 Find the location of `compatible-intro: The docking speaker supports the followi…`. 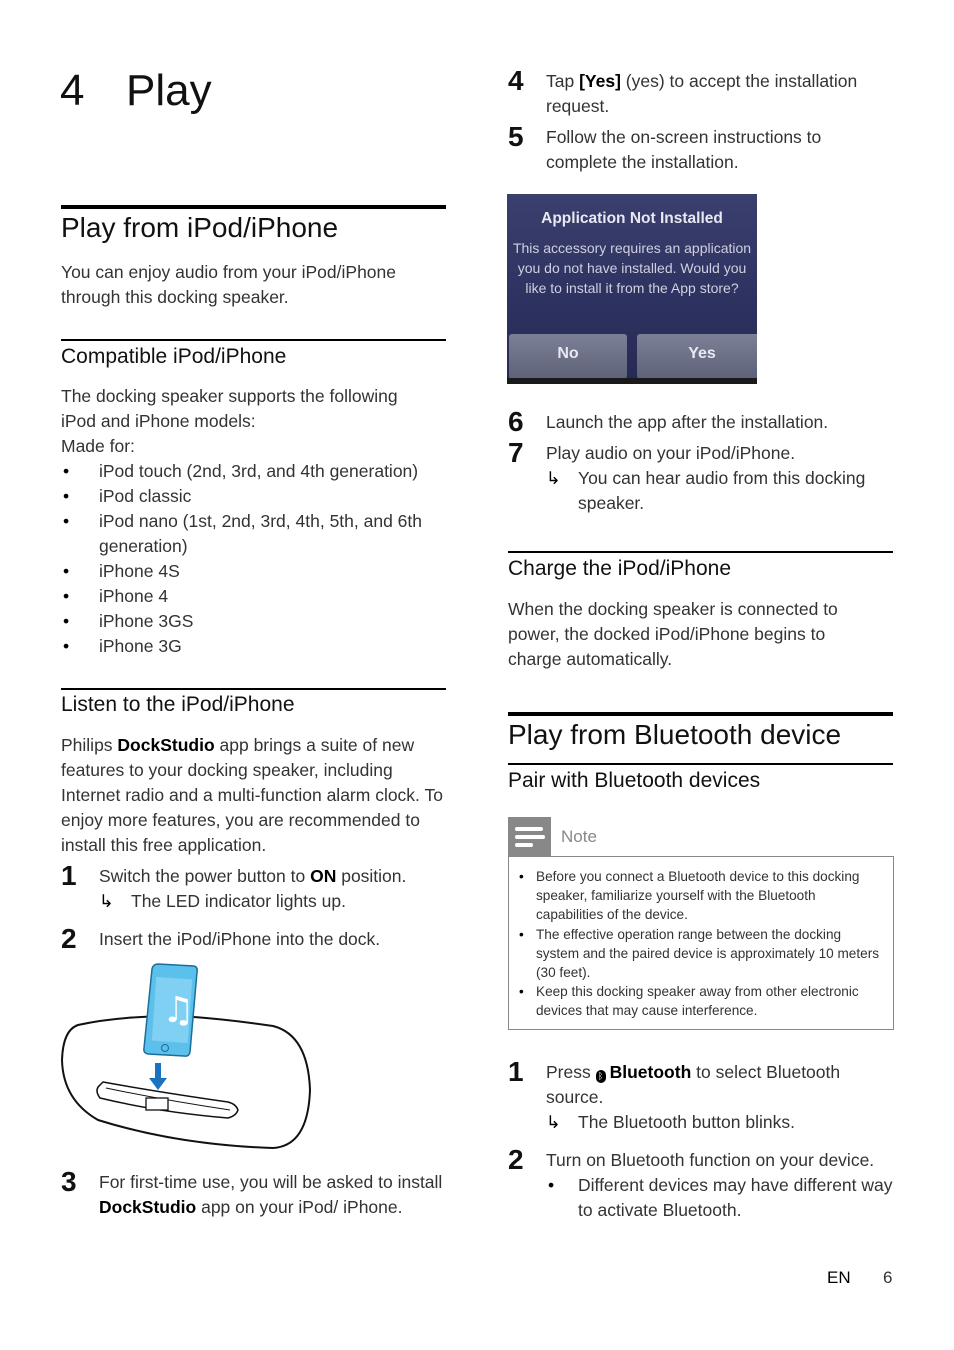

compatible-intro: The docking speaker supports the followi… is located at coordinates (229, 408).